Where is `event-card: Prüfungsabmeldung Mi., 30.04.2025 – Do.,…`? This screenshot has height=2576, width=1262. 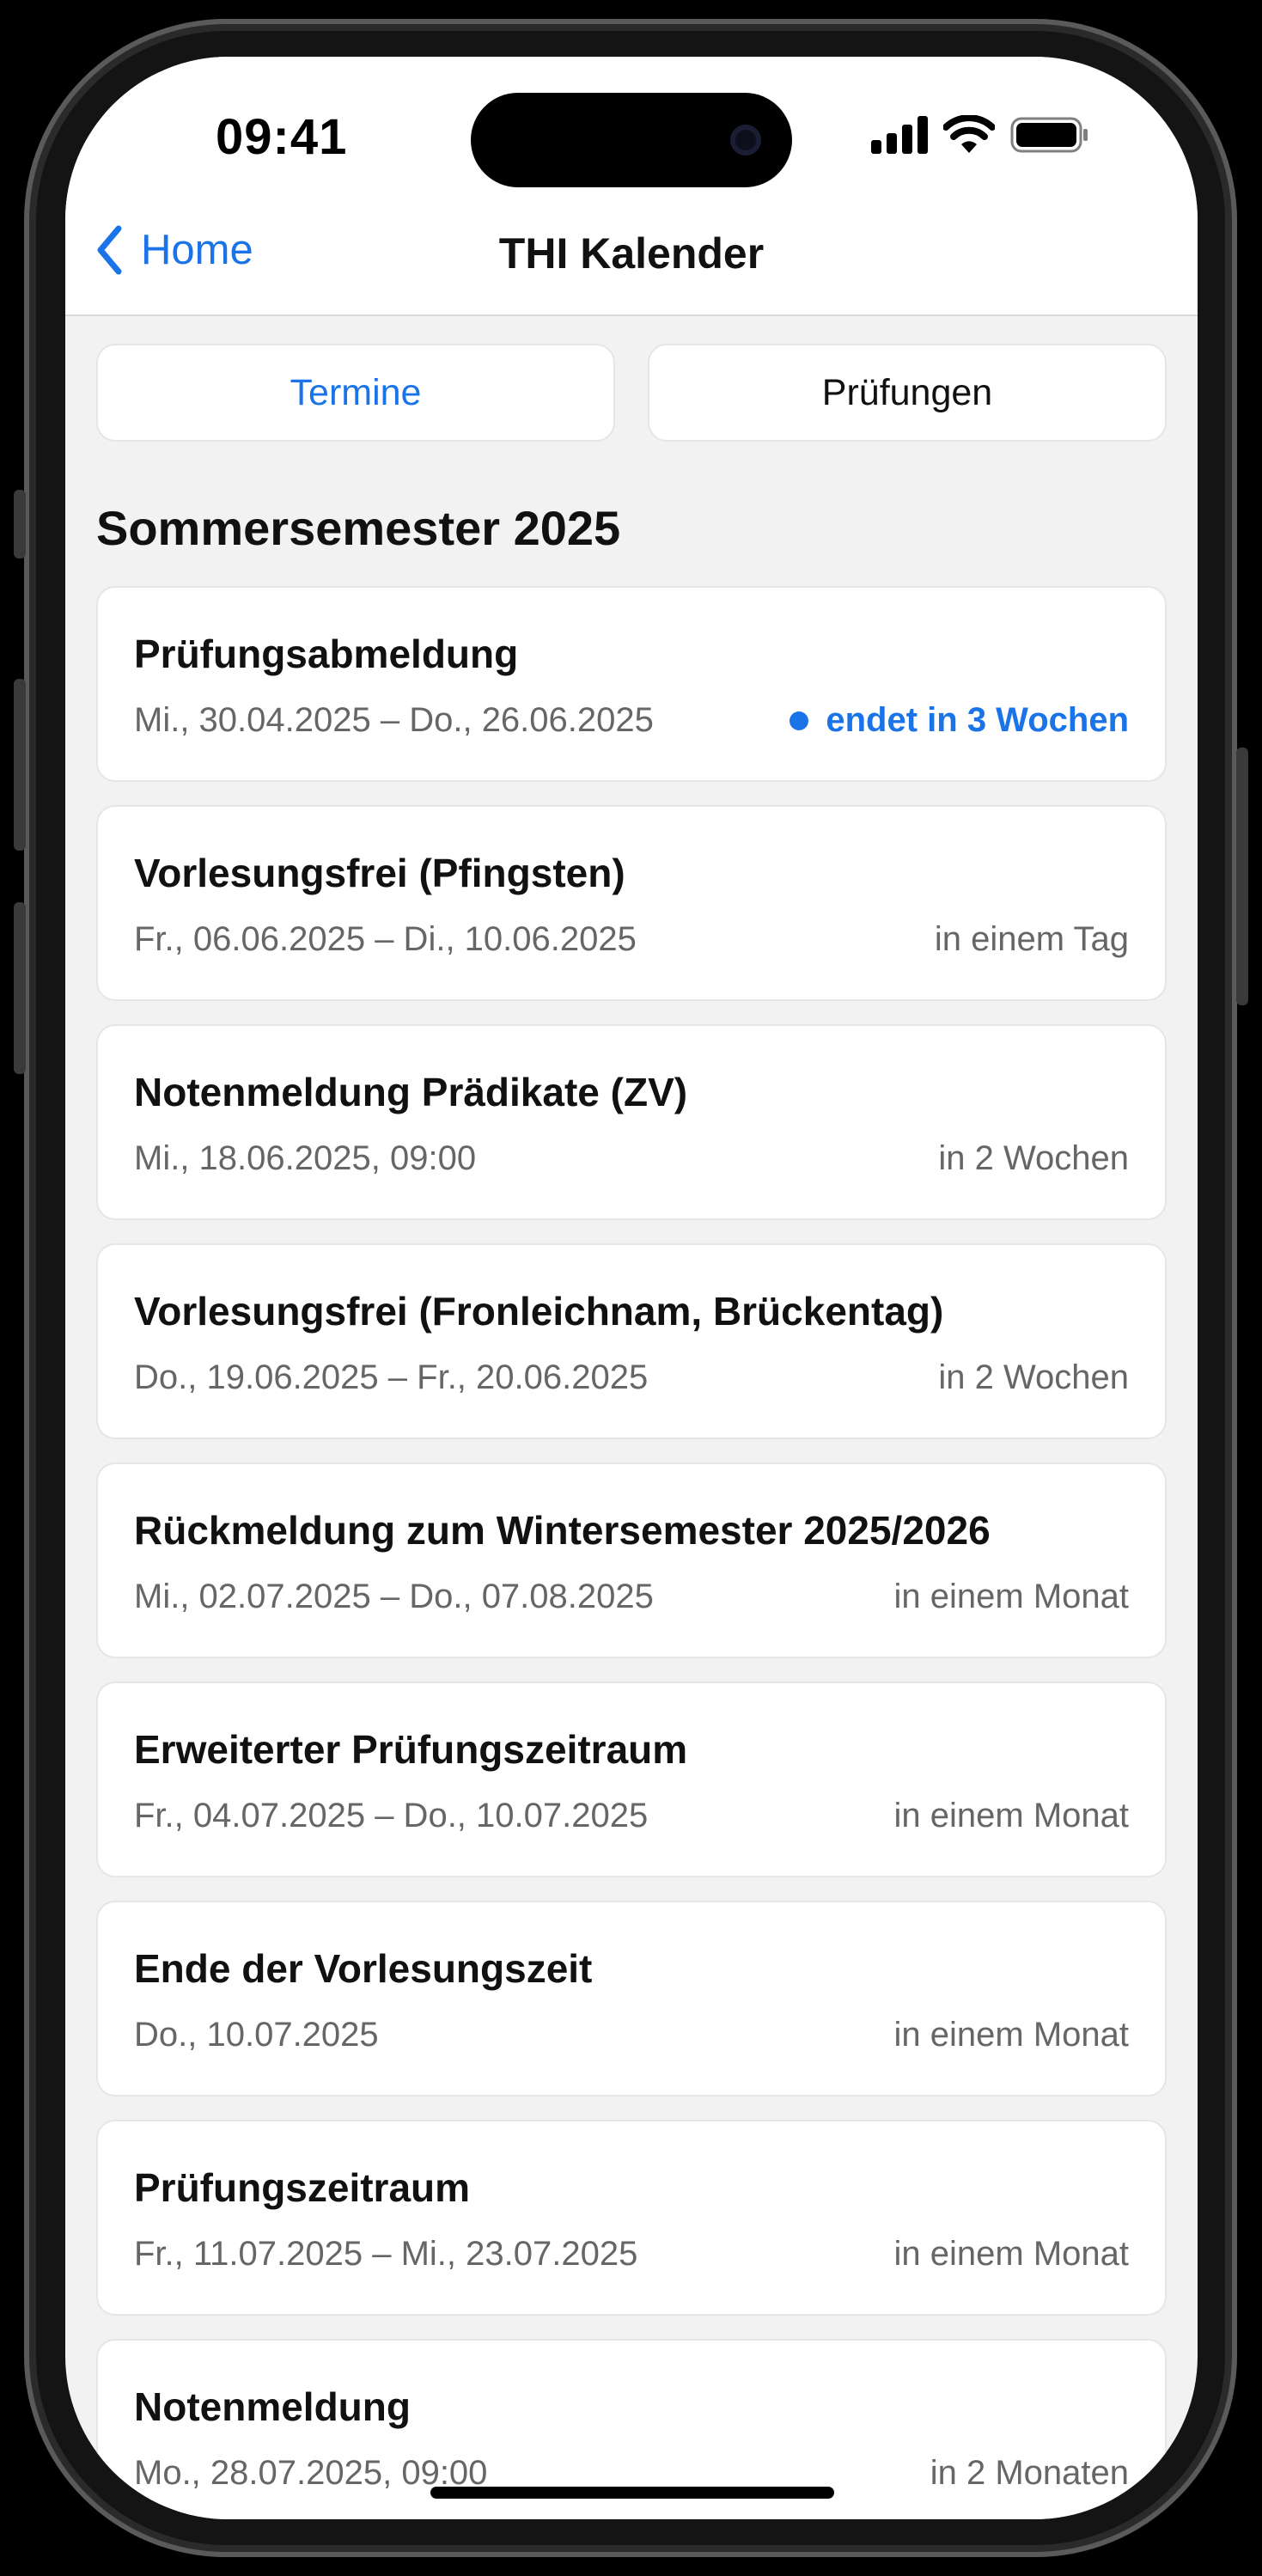
event-card: Prüfungsabmeldung Mi., 30.04.2025 – Do.,… is located at coordinates (631, 684).